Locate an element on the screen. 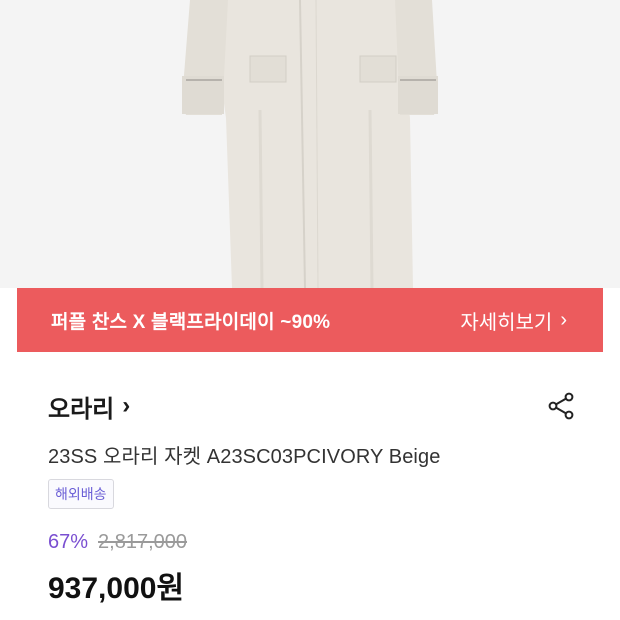 This screenshot has height=620, width=620. discount-row: 67% 2,817,000 is located at coordinates (117, 542).